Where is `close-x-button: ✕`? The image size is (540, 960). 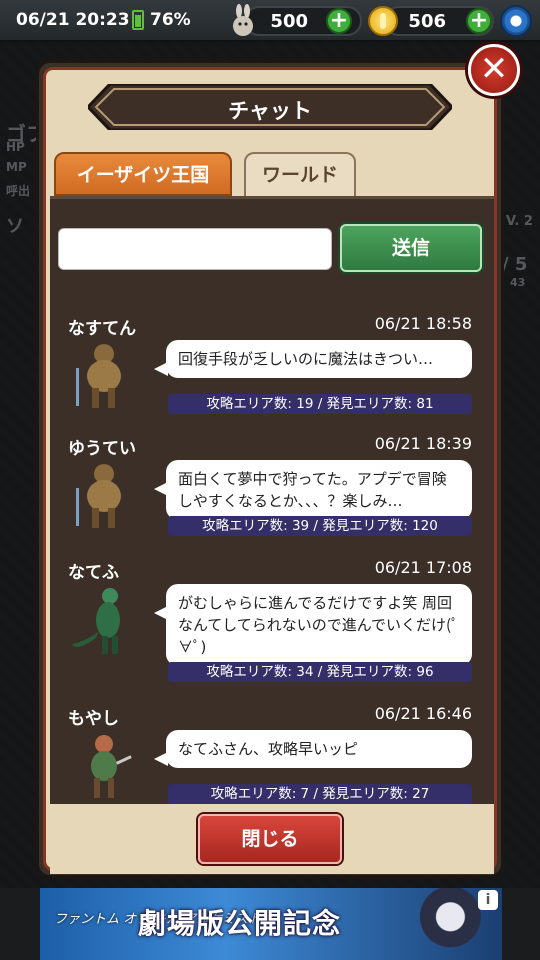 close-x-button: ✕ is located at coordinates (494, 70).